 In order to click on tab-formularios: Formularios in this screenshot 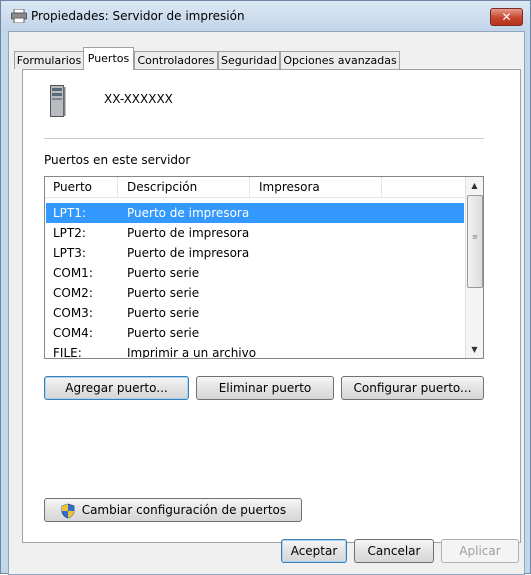, I will do `click(49, 60)`.